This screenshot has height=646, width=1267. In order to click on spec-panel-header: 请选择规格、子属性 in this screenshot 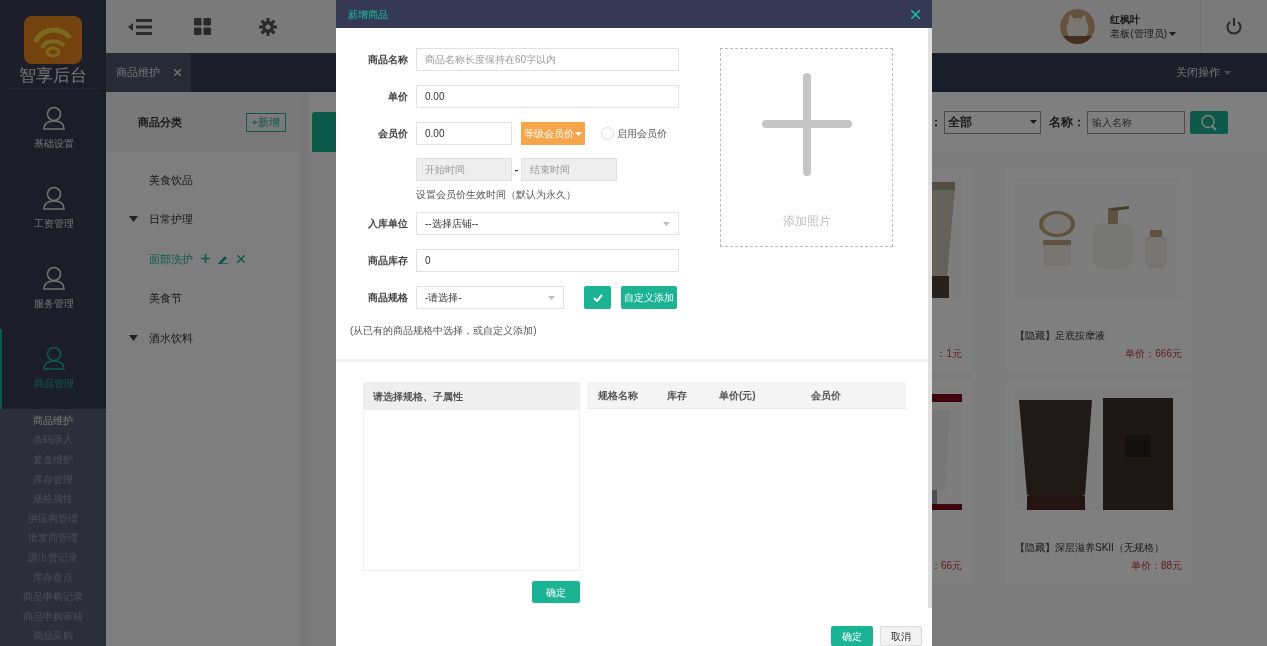, I will do `click(471, 396)`.